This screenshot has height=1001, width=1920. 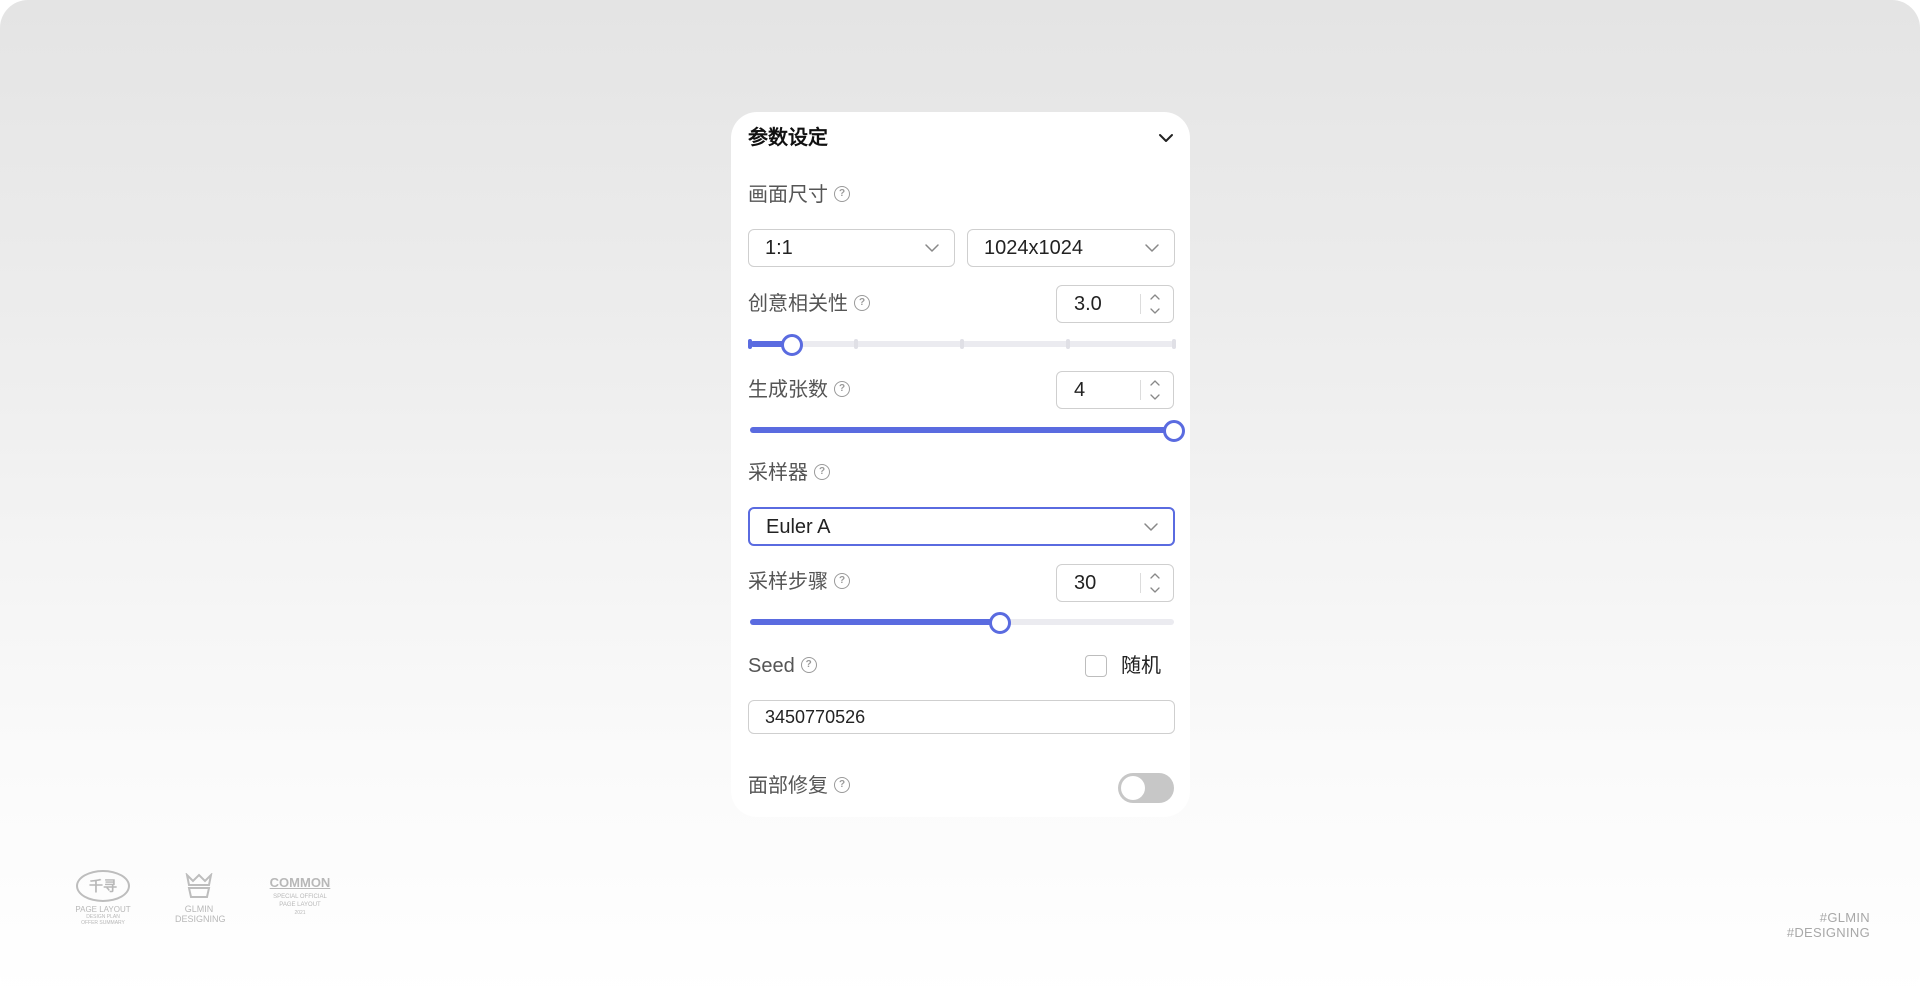 I want to click on creativity-label-text: 创意相关性, so click(x=798, y=304).